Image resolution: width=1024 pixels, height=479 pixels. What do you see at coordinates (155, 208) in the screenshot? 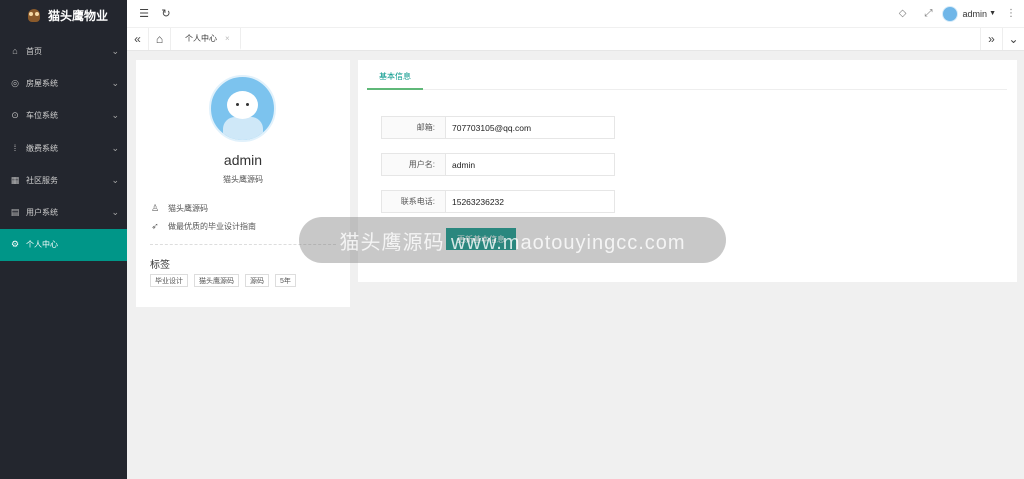
I see `user-icon: ♙` at bounding box center [155, 208].